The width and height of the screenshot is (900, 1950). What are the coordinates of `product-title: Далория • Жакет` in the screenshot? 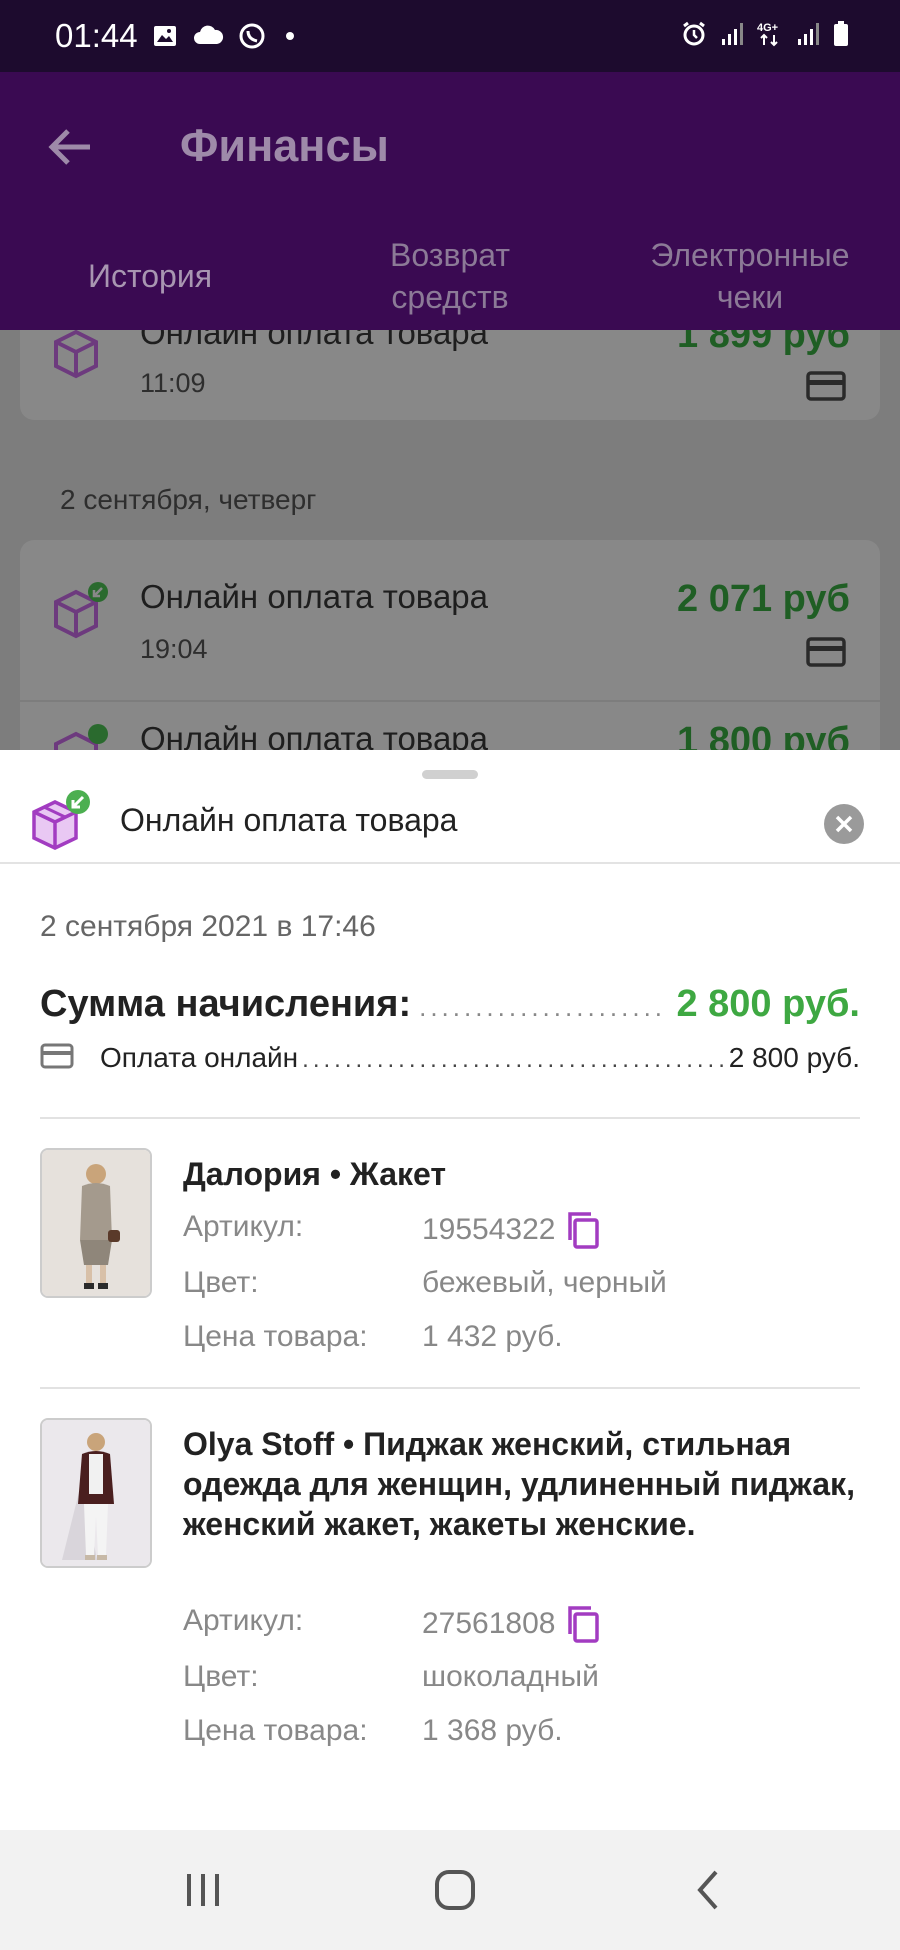 It's located at (315, 1174).